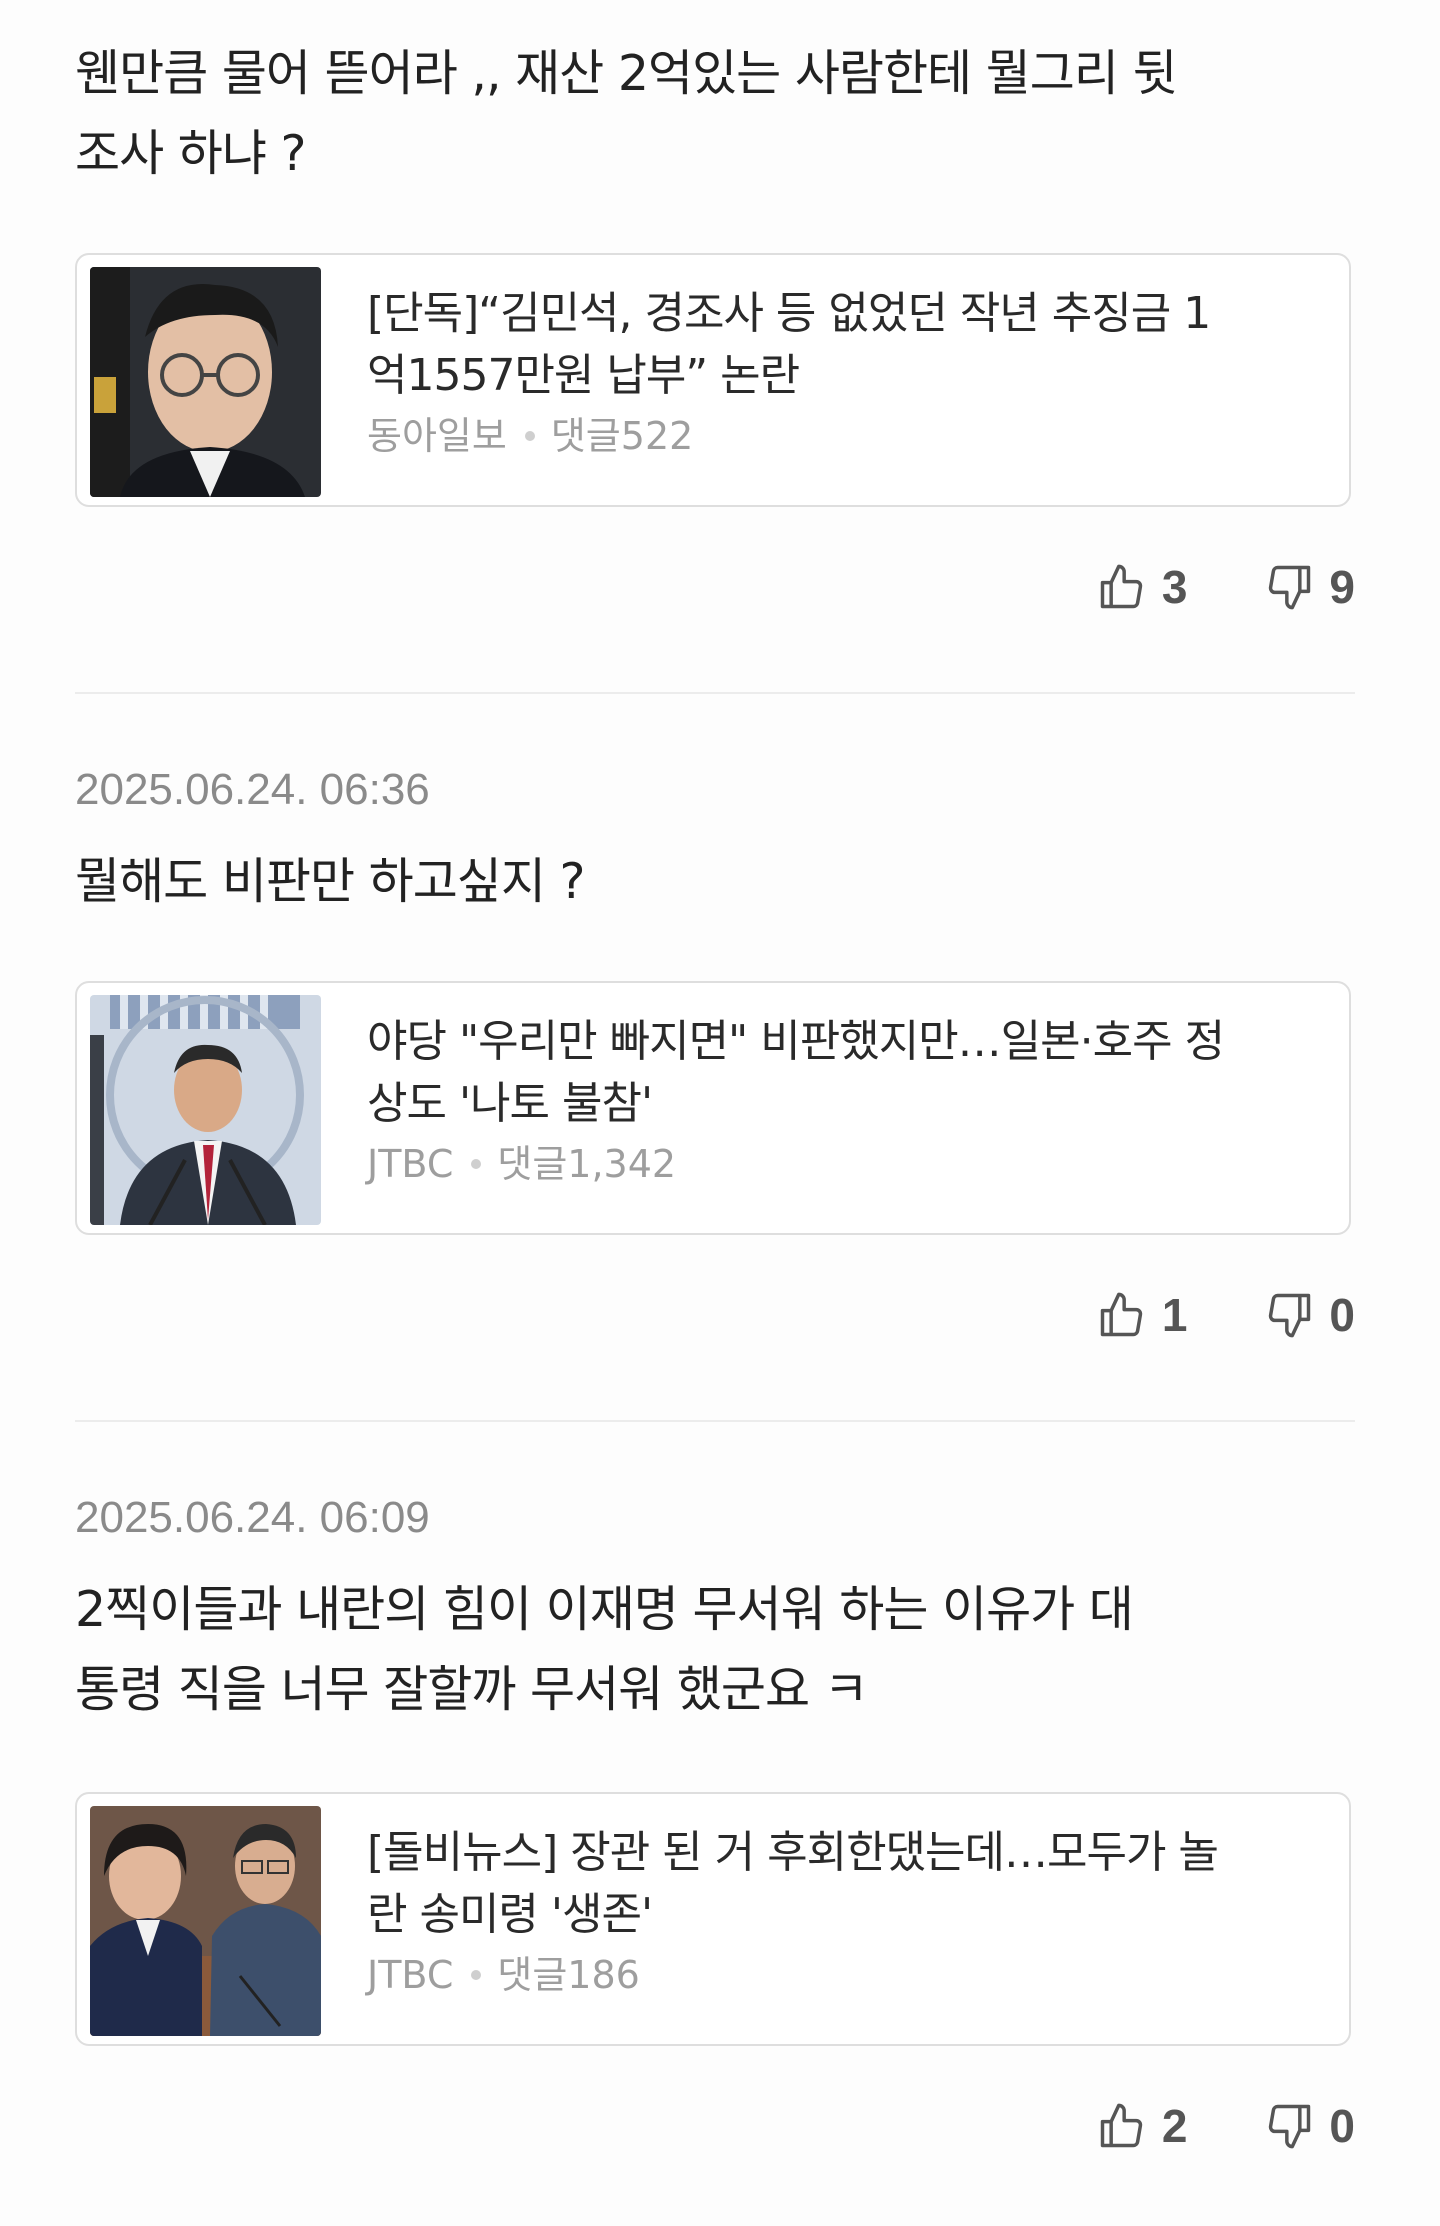  Describe the element at coordinates (437, 436) in the screenshot. I see `article-source: 동아일보` at that location.